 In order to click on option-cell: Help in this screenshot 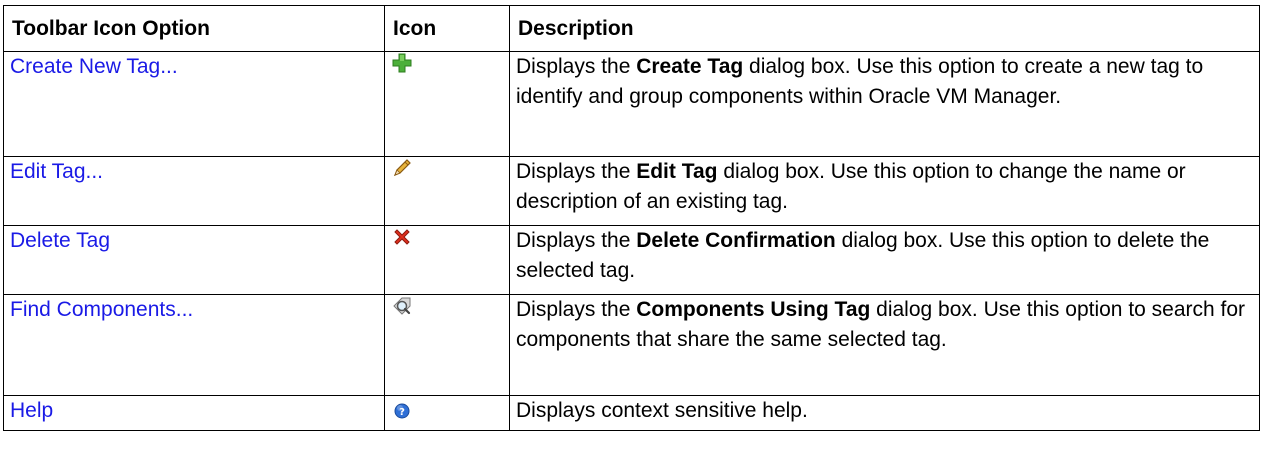, I will do `click(194, 413)`.